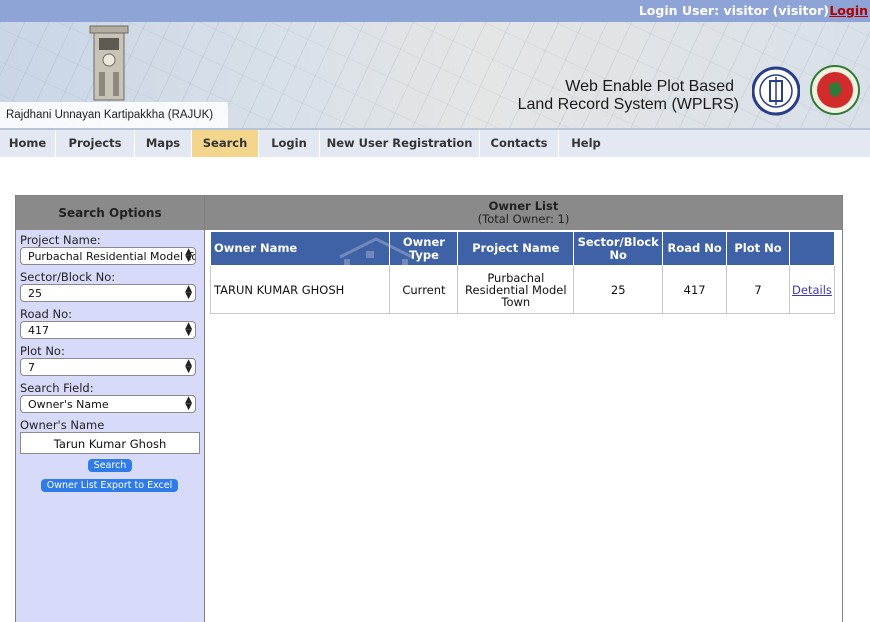  Describe the element at coordinates (108, 330) in the screenshot. I see `road-no-select: 417 ▲ ▼` at that location.